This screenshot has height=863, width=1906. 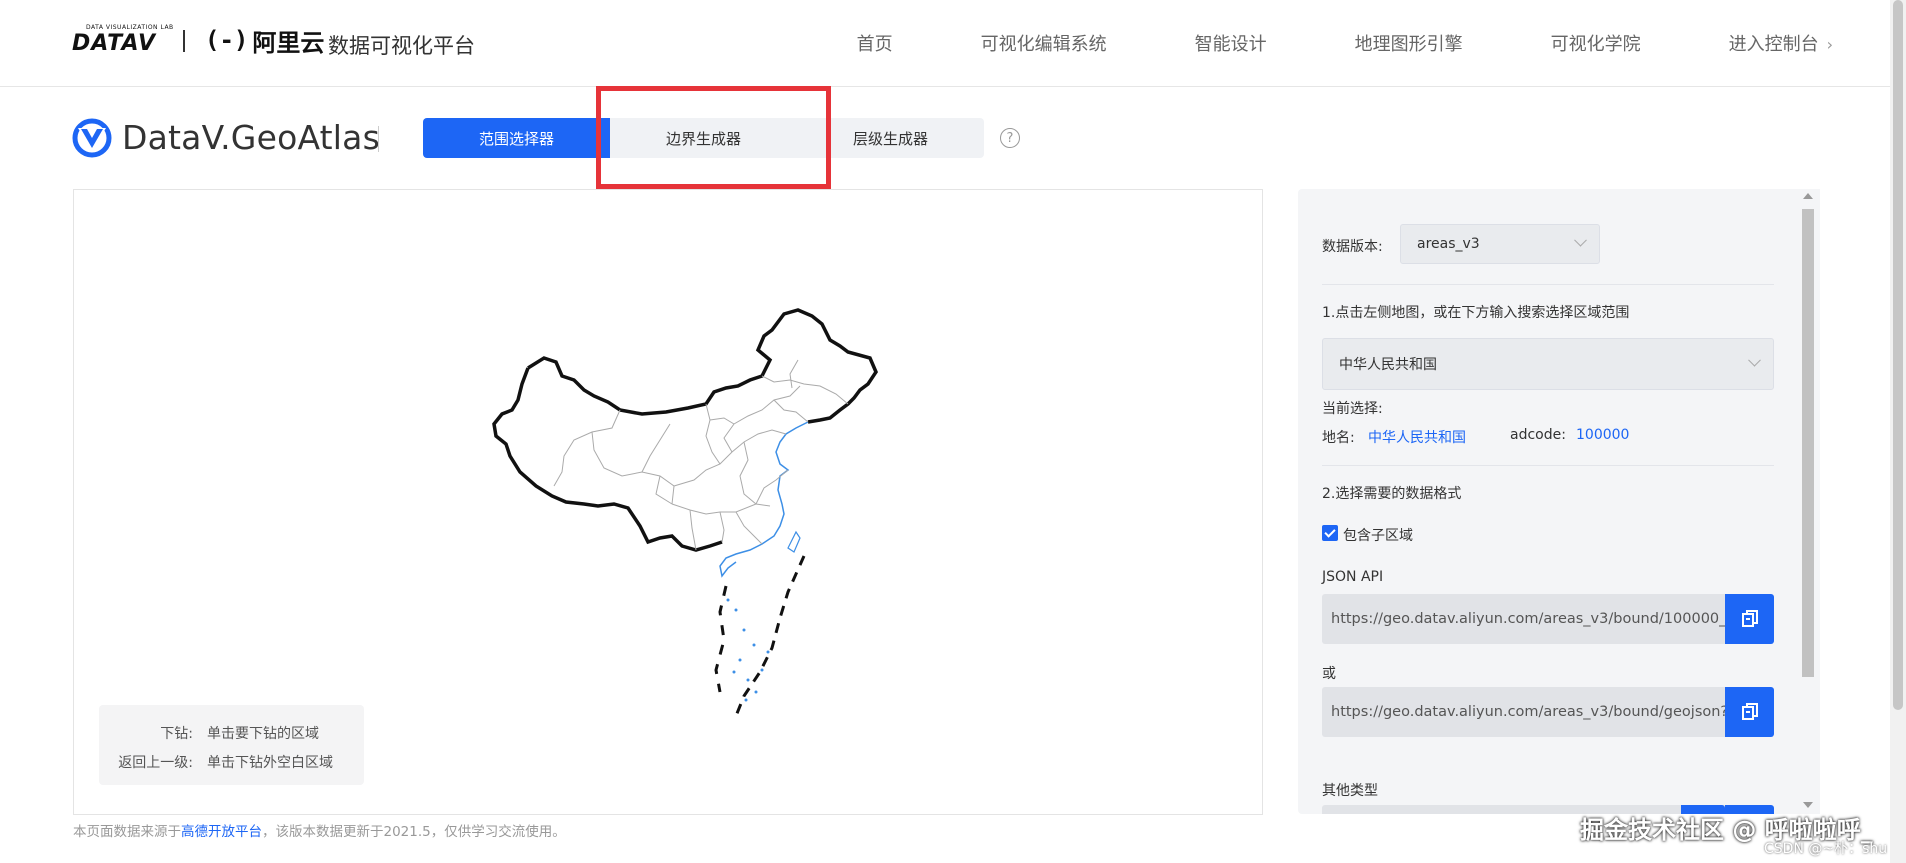 What do you see at coordinates (114, 43) in the screenshot?
I see `datav-wordmark: DATAV` at bounding box center [114, 43].